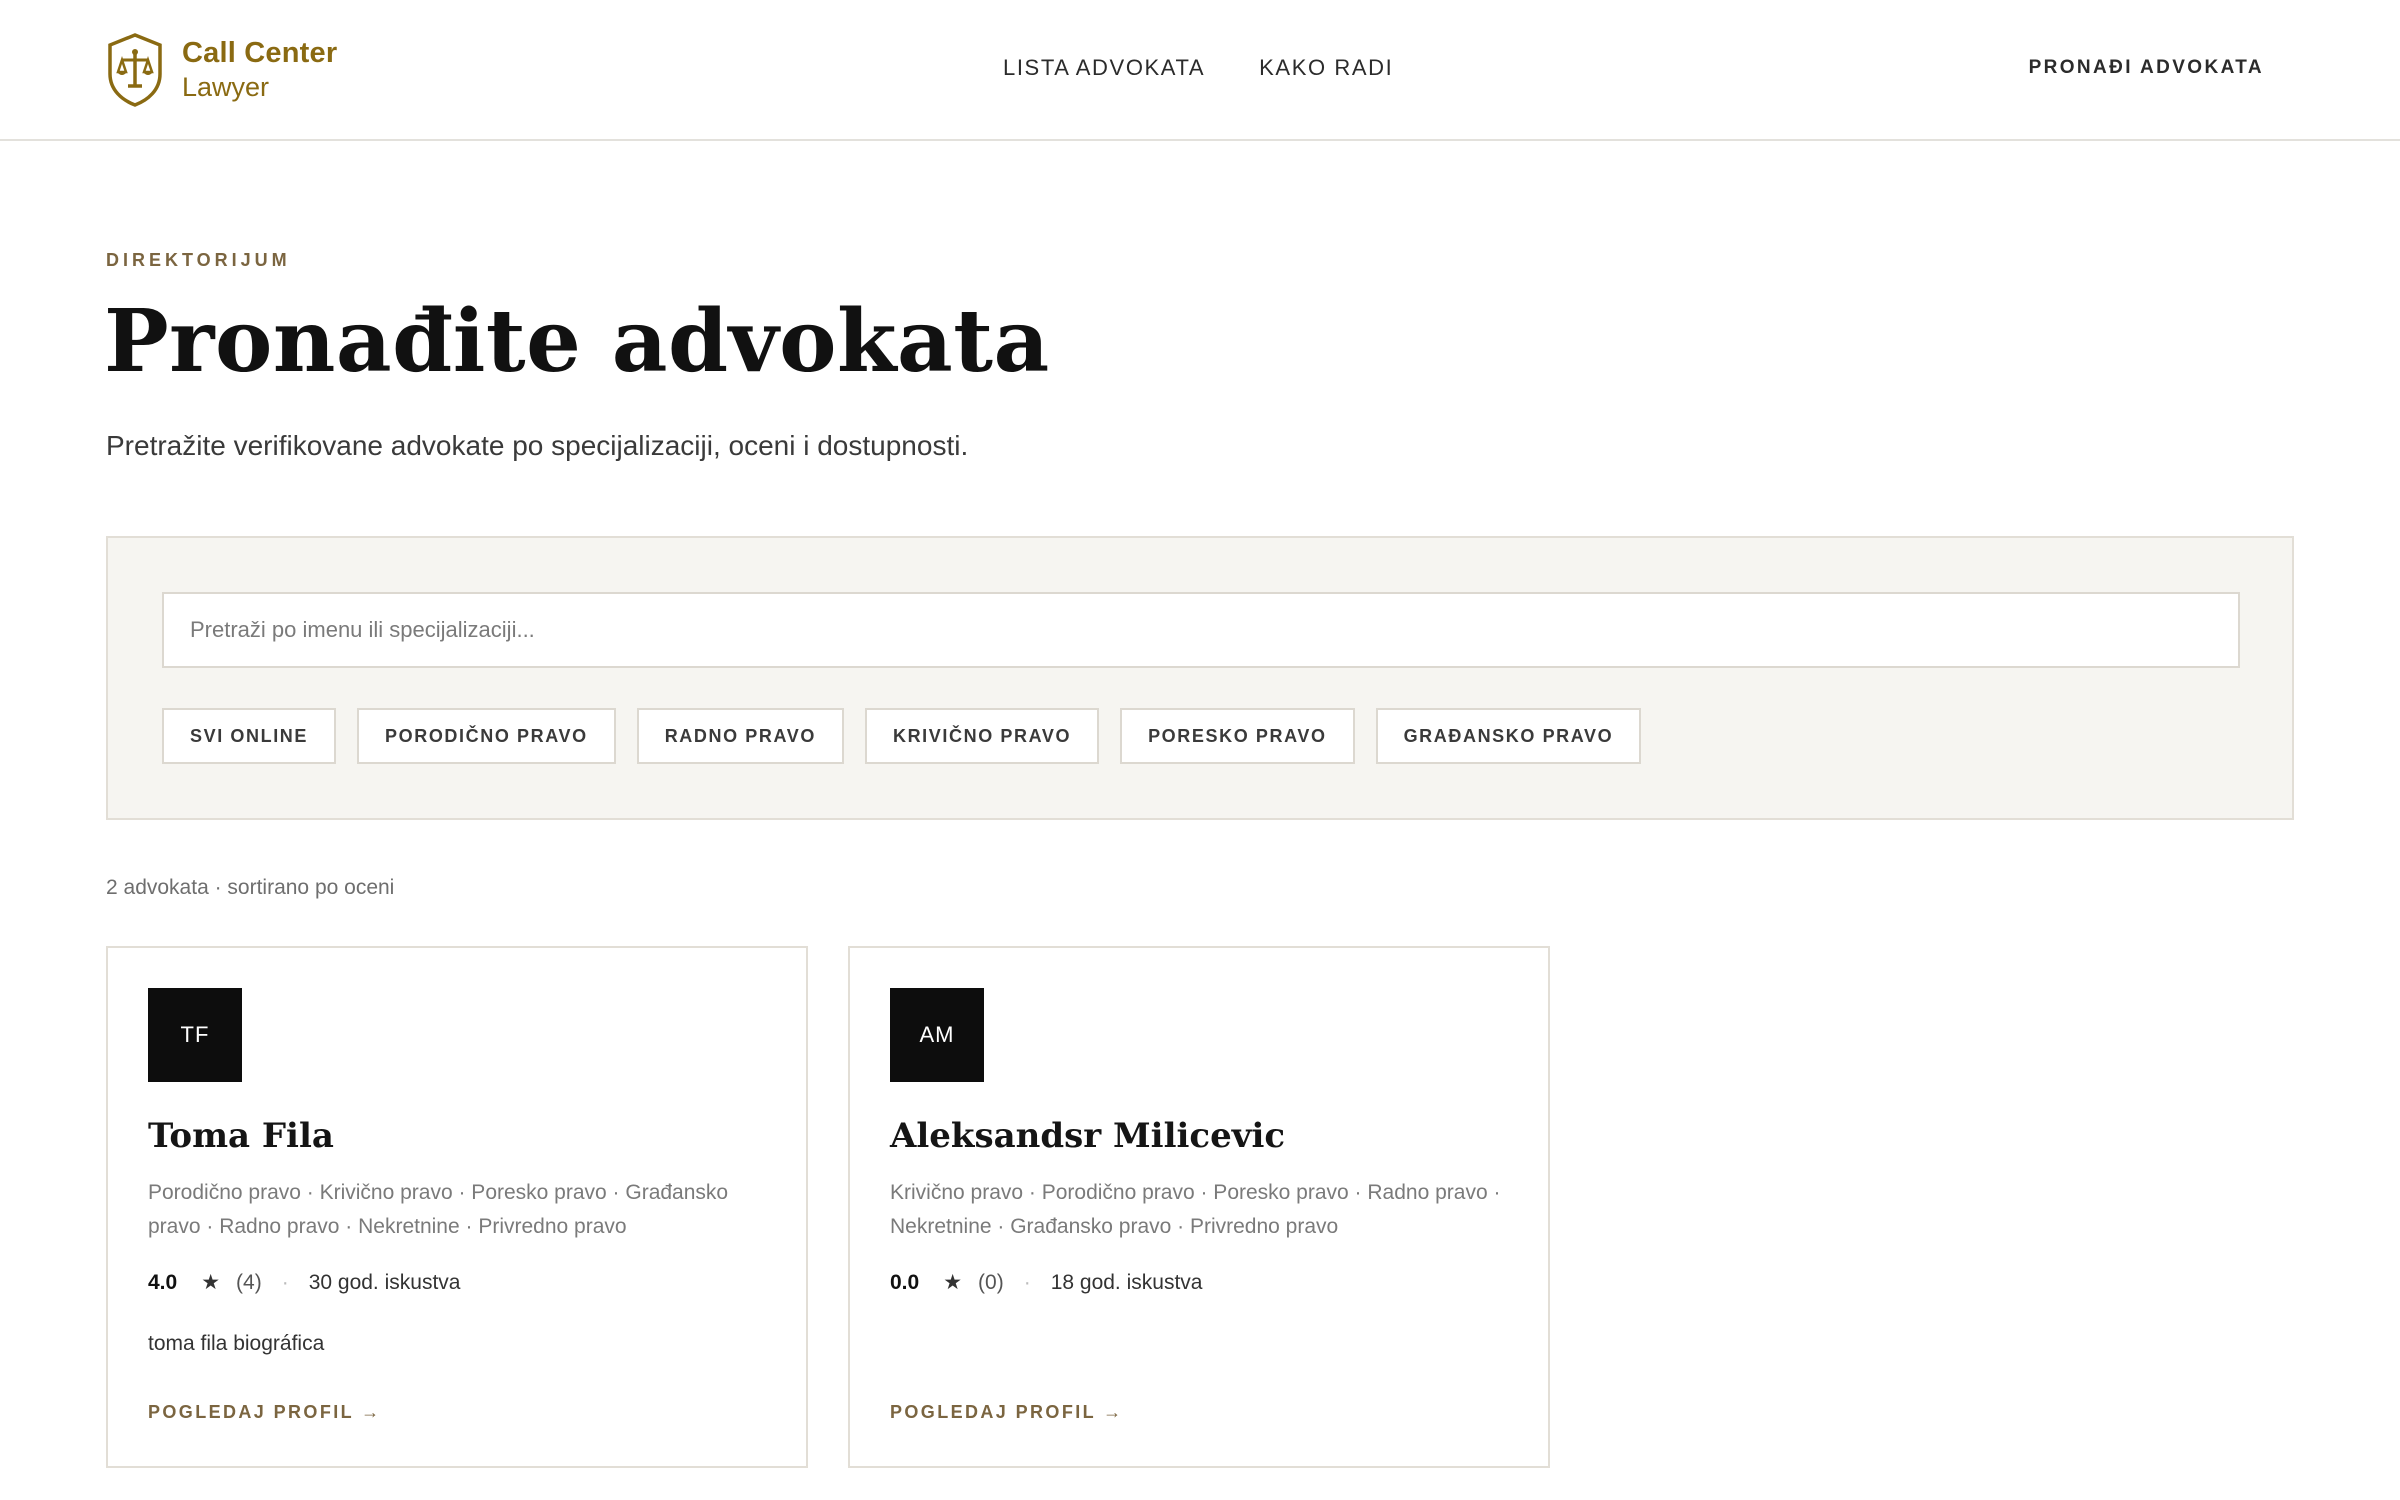 This screenshot has width=2400, height=1500. What do you see at coordinates (1126, 1282) in the screenshot?
I see `experience-years: 18 god. iskustva` at bounding box center [1126, 1282].